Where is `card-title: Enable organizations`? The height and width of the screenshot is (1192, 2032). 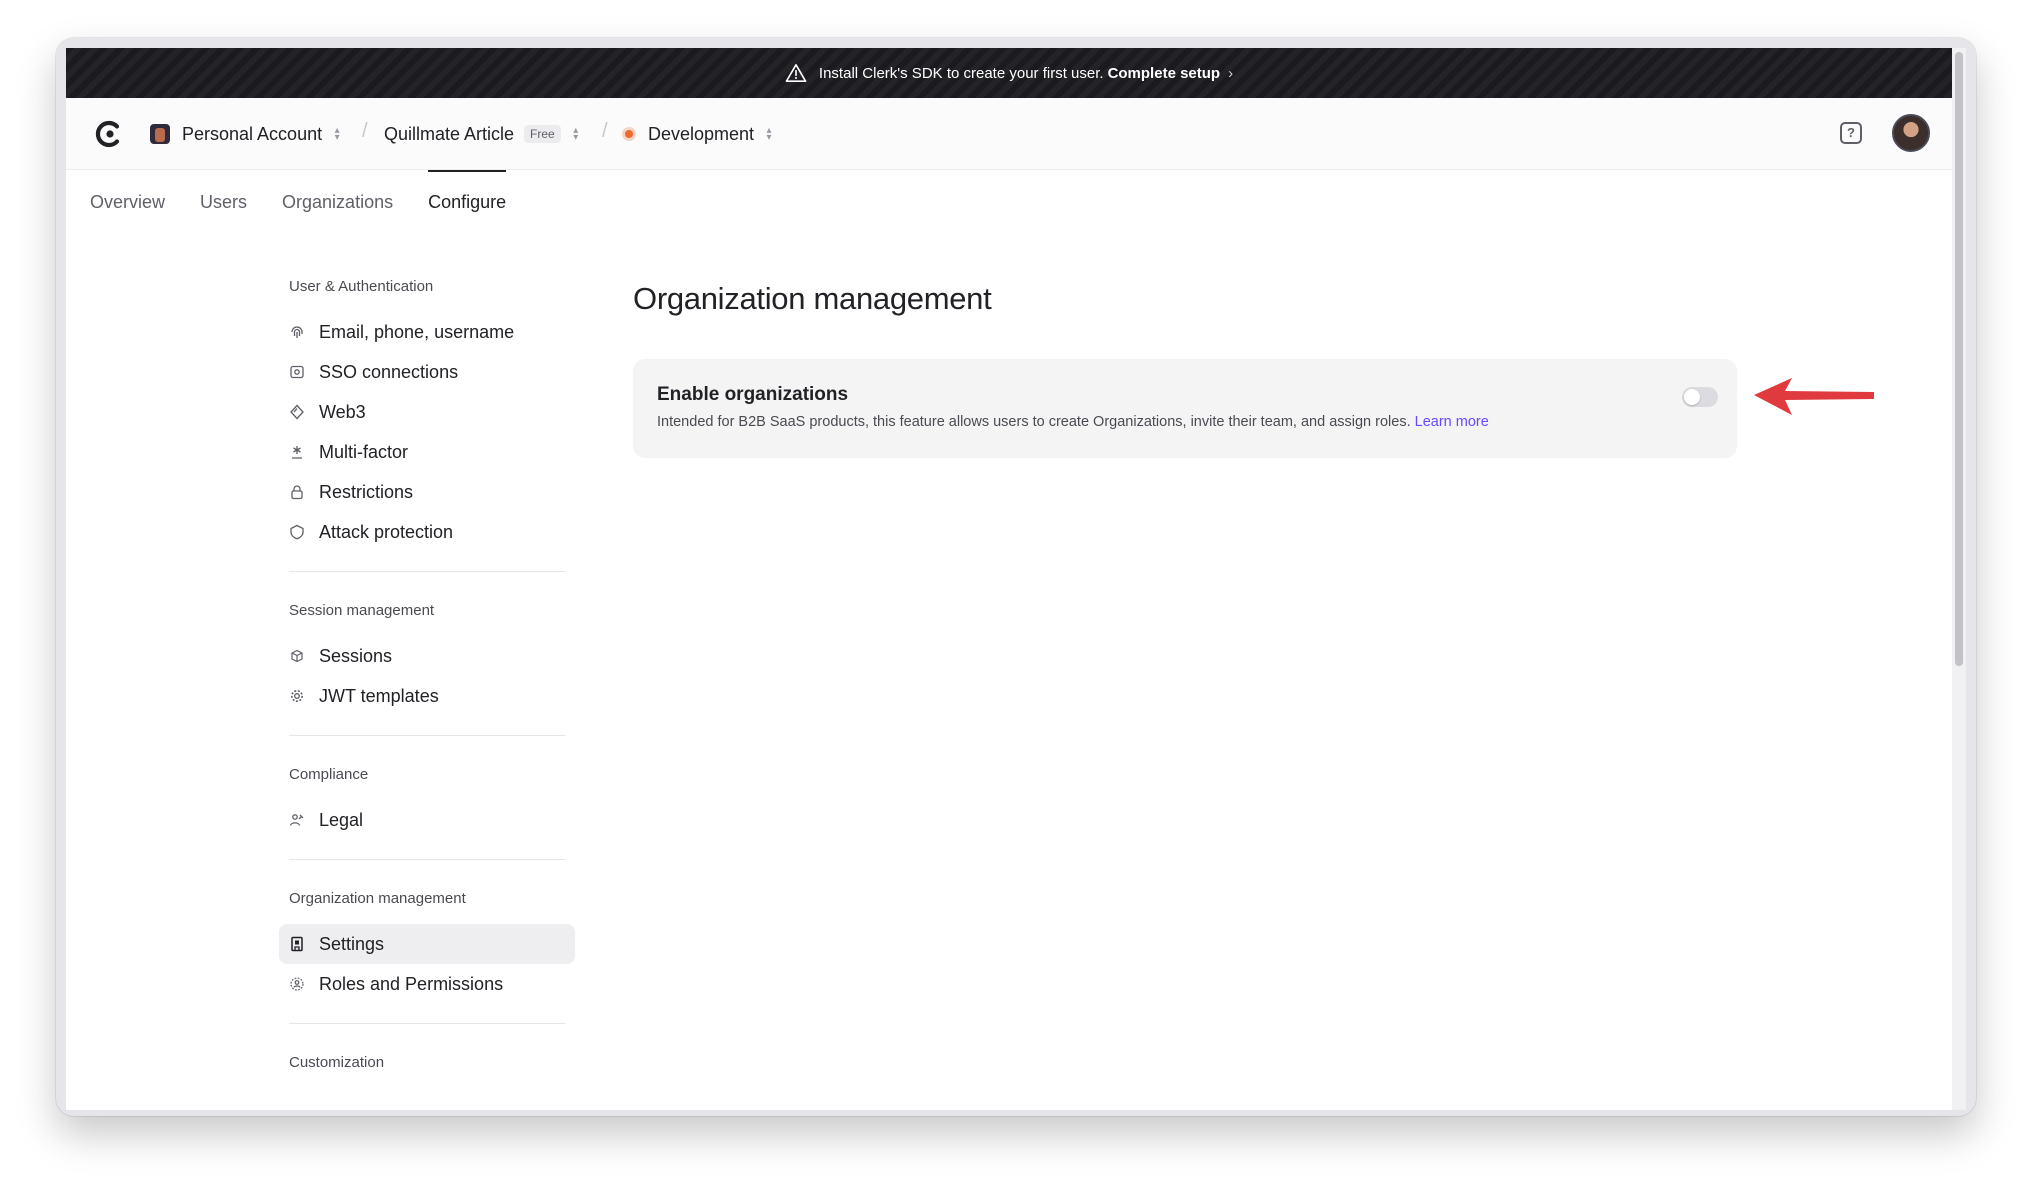
card-title: Enable organizations is located at coordinates (753, 394).